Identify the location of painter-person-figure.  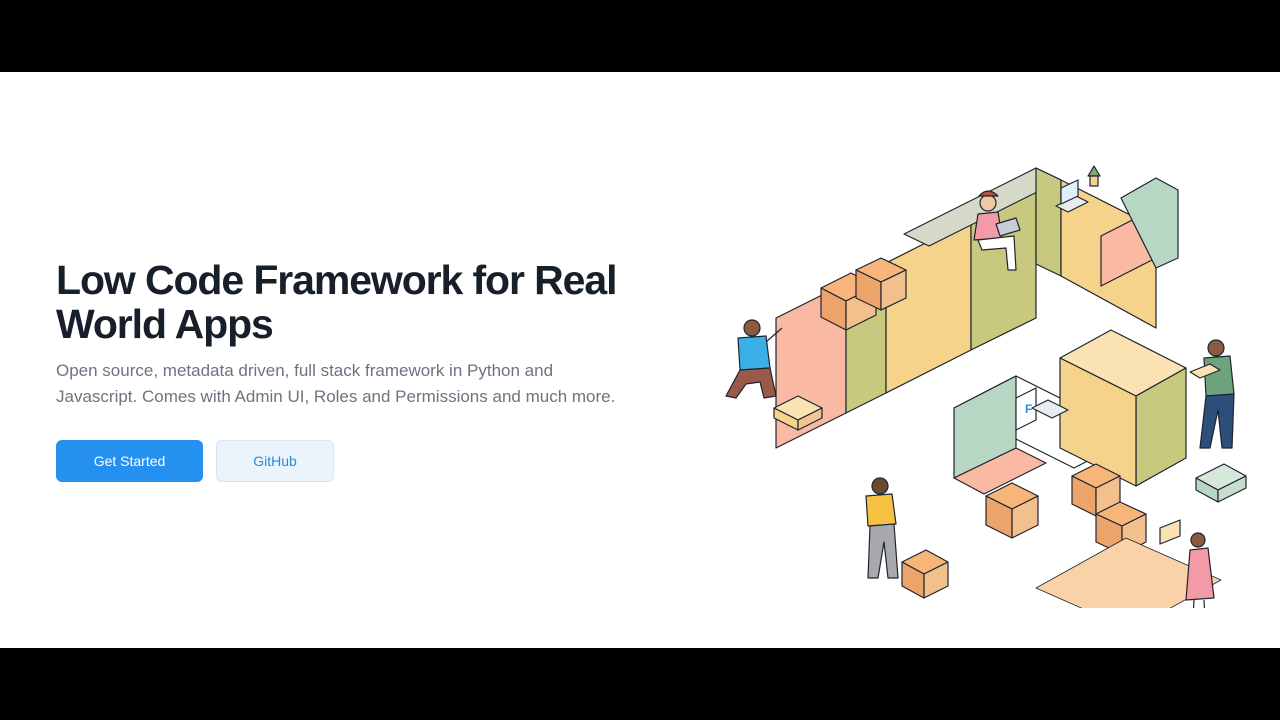
(754, 359).